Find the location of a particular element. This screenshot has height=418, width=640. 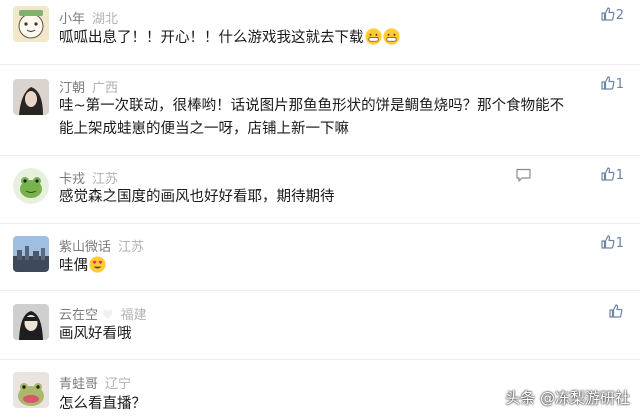

author-location: 湖北 is located at coordinates (105, 19).